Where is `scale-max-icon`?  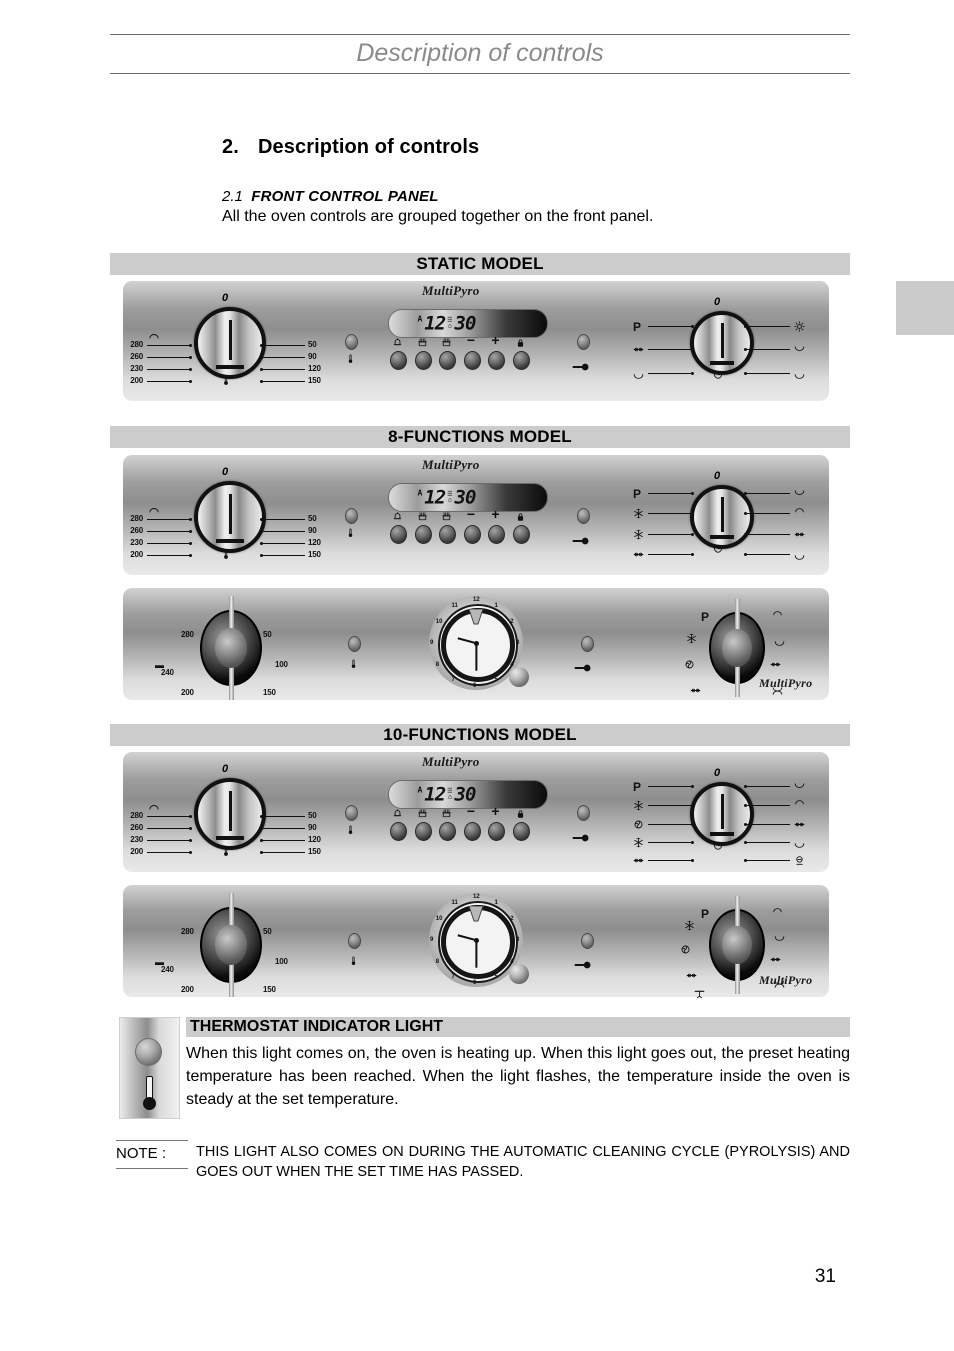
scale-max-icon is located at coordinates (154, 807).